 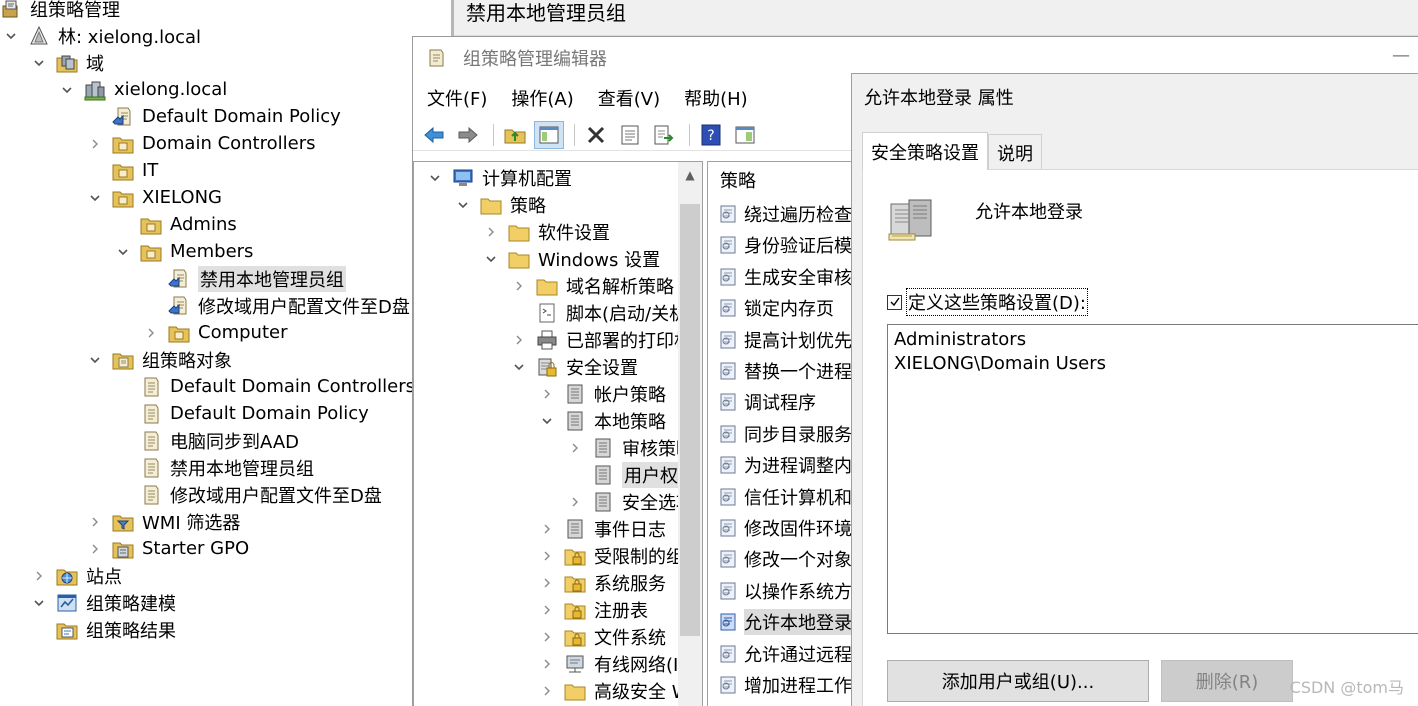 I want to click on editor-tree-node: 策略, so click(x=501, y=204).